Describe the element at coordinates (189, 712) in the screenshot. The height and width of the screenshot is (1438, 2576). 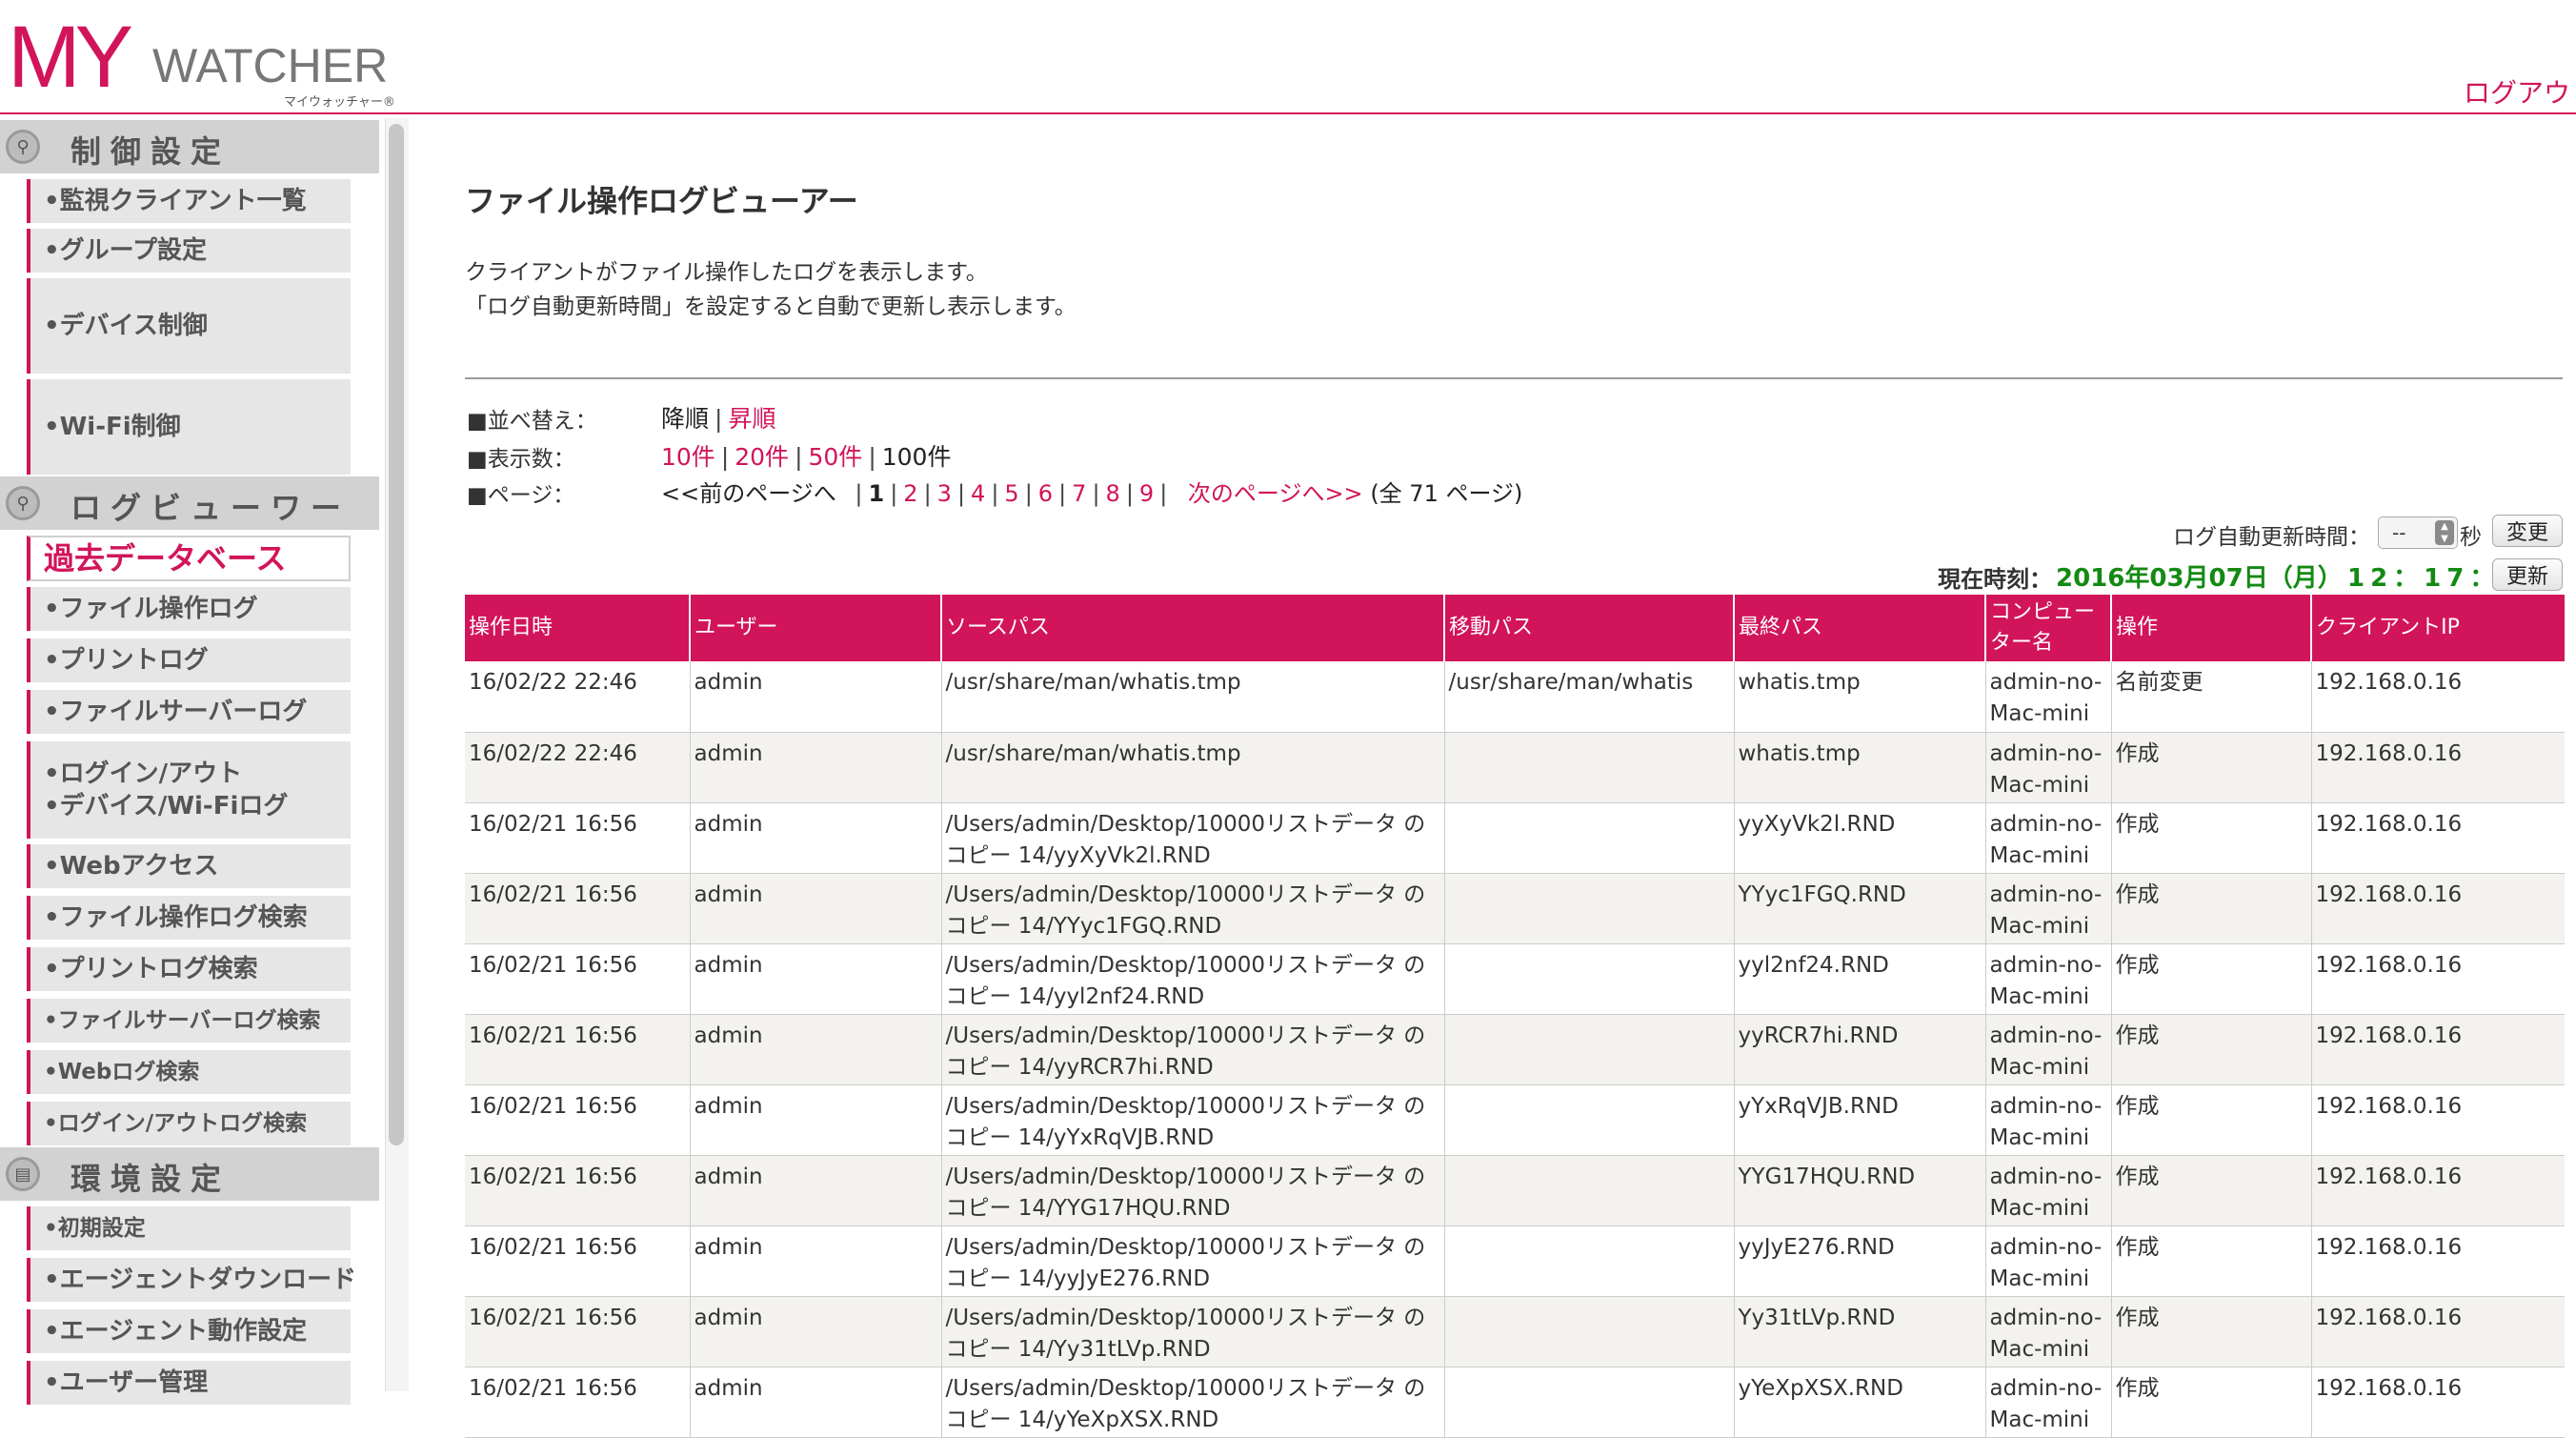
I see `sidebar-item-file-server-log: •ファイルサーバーログ` at that location.